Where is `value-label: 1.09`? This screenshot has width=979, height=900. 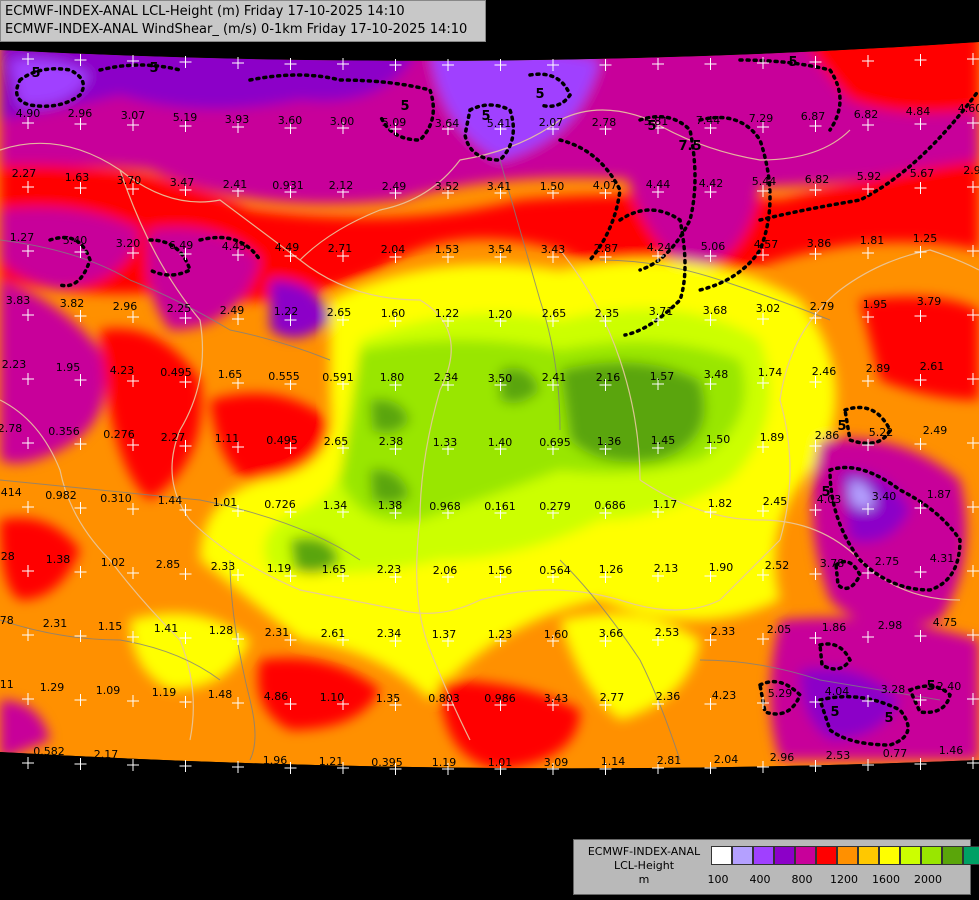
value-label: 1.09 is located at coordinates (108, 690).